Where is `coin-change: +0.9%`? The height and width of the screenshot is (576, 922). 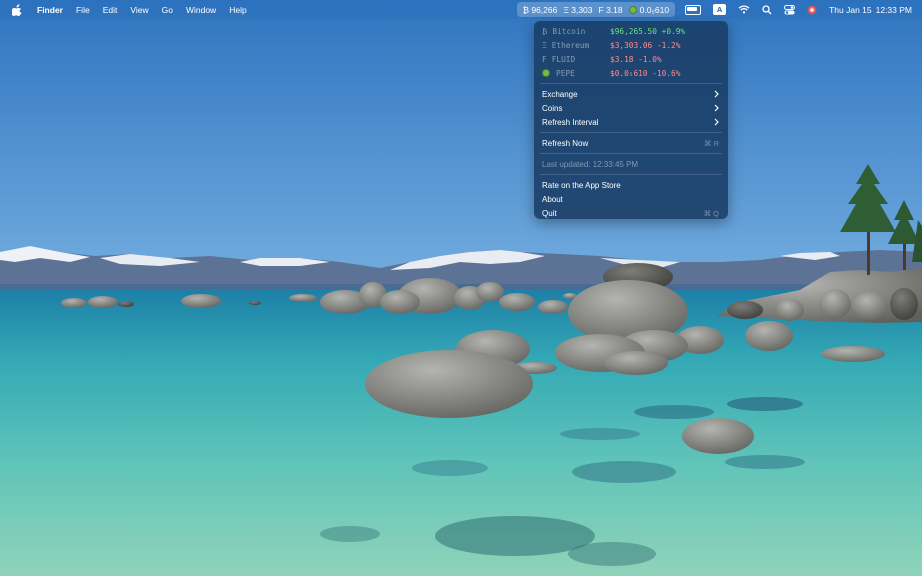
coin-change: +0.9% is located at coordinates (673, 31).